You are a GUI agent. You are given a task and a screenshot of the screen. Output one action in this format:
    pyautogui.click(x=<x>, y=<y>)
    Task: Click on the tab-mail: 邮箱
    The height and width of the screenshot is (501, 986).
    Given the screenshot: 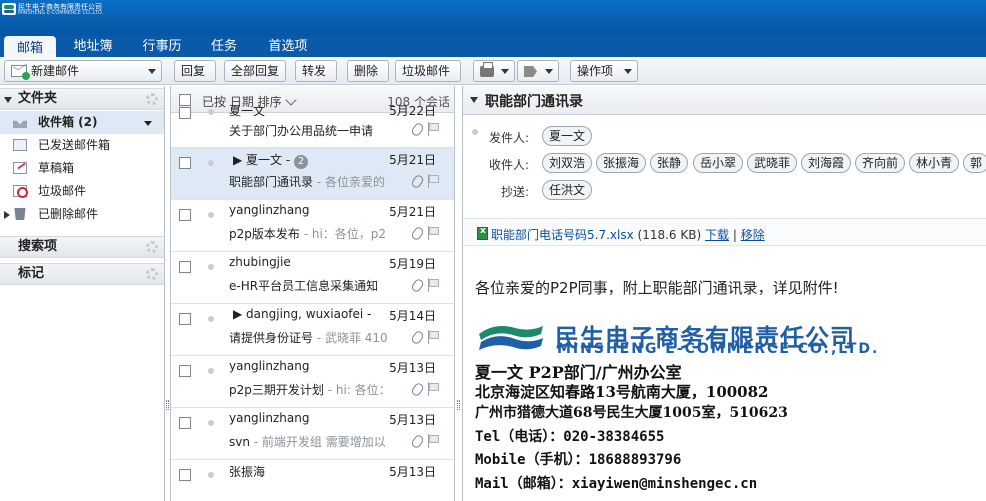 What is the action you would take?
    pyautogui.click(x=30, y=46)
    